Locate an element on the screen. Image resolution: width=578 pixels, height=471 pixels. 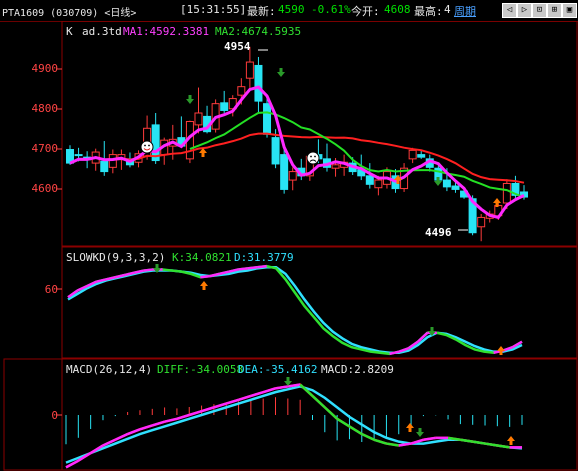
open-value: 4608 is located at coordinates (397, 9).